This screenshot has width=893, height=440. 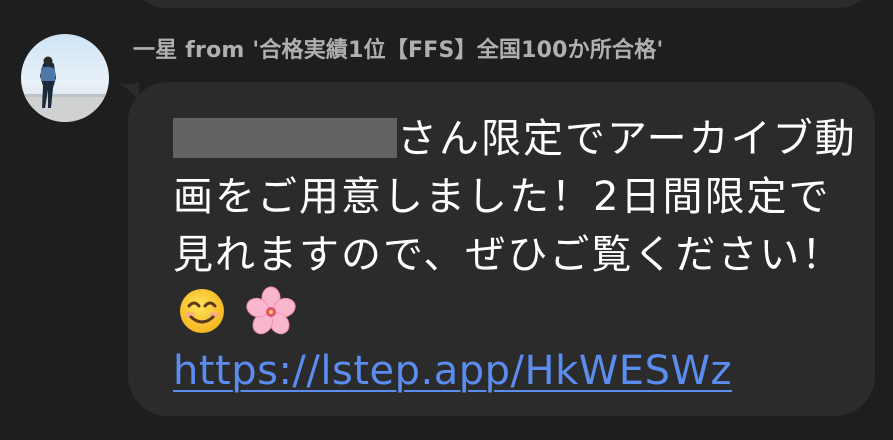 I want to click on cherry-blossom-emoji-icon, so click(x=271, y=310).